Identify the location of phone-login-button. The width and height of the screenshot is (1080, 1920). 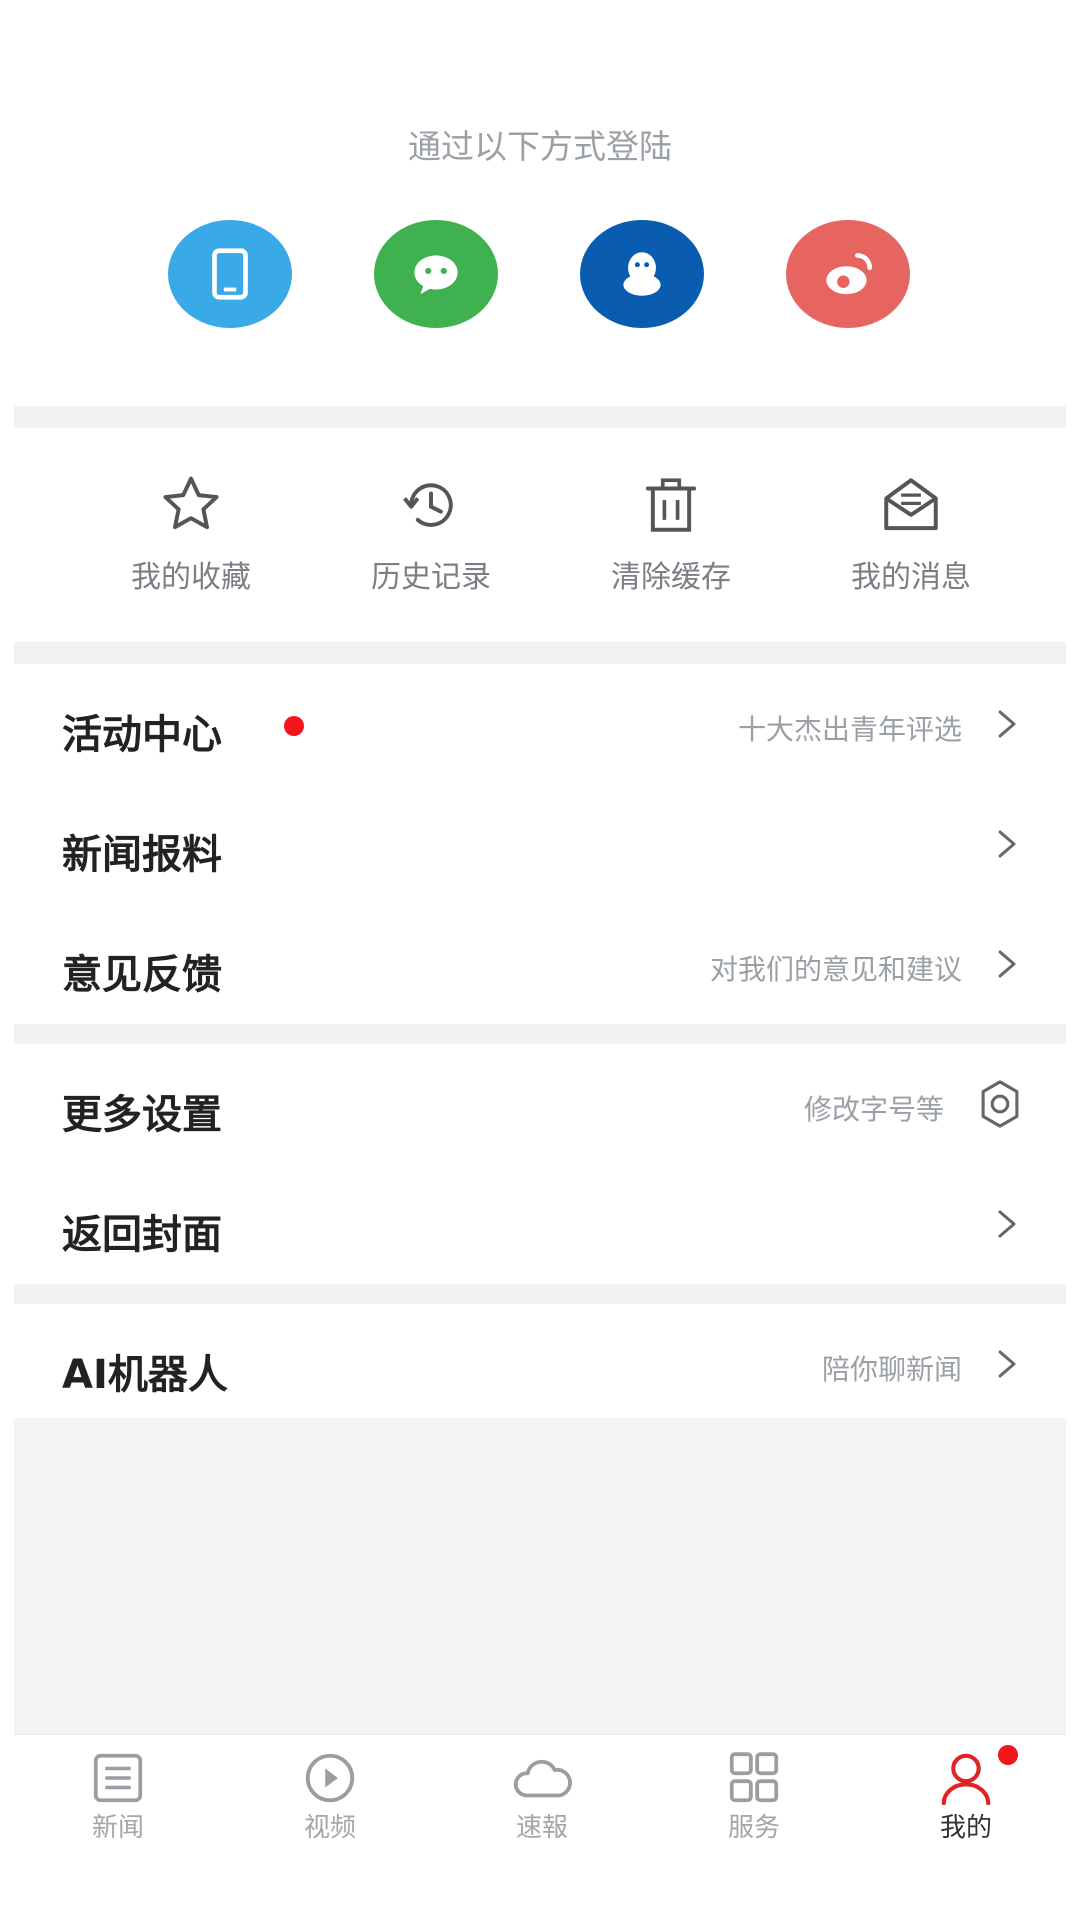
(230, 274).